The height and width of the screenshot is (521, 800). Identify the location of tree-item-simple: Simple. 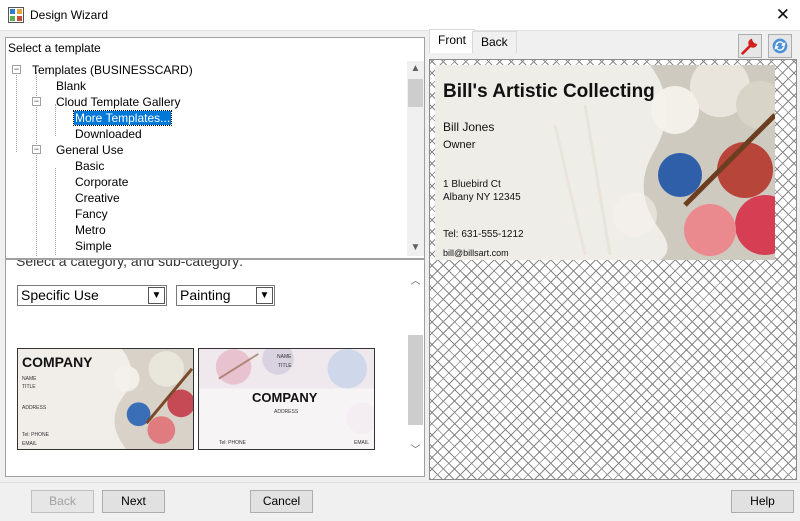
(93, 246).